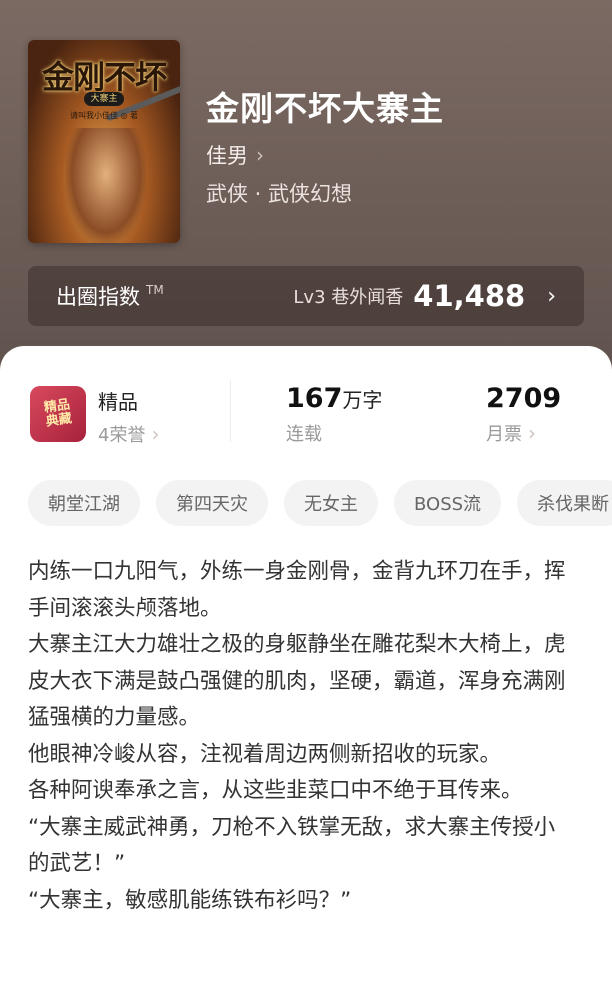  I want to click on cover-author-line: 请叫我小佳佳 ◎ 著, so click(104, 115).